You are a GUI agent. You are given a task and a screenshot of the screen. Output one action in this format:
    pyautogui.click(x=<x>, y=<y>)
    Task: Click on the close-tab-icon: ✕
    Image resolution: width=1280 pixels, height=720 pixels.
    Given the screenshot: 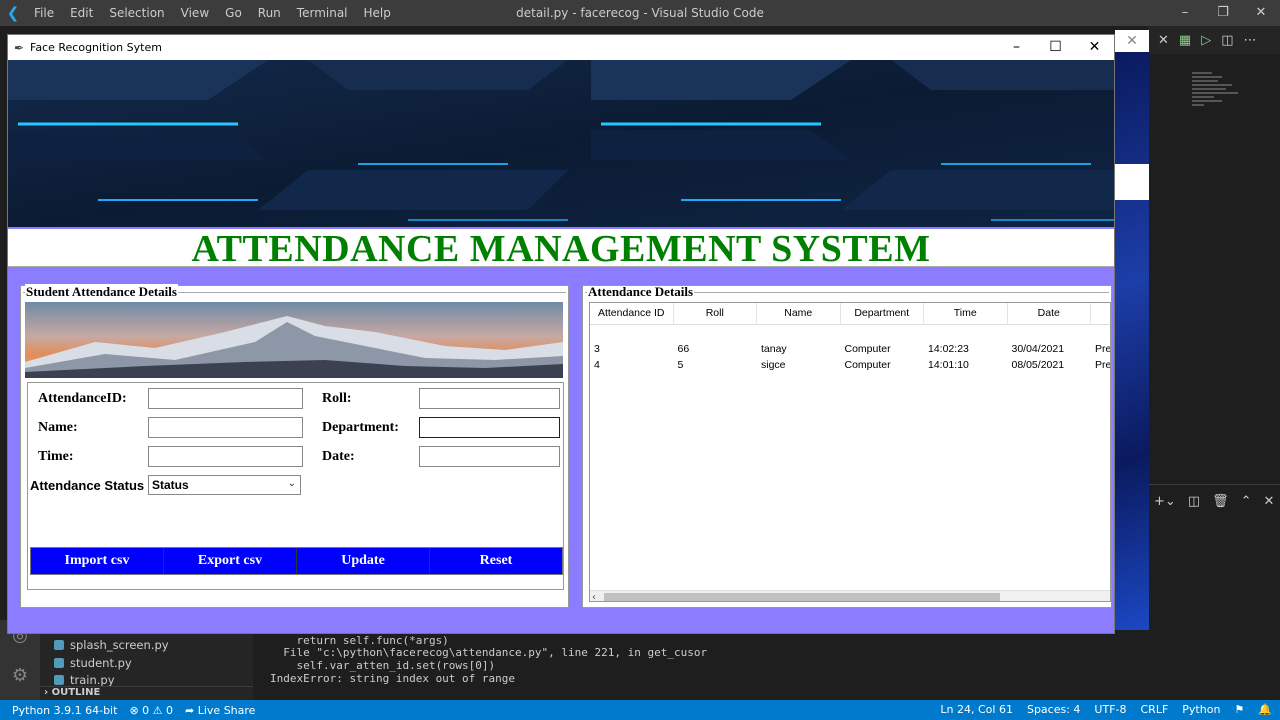 What is the action you would take?
    pyautogui.click(x=1163, y=40)
    